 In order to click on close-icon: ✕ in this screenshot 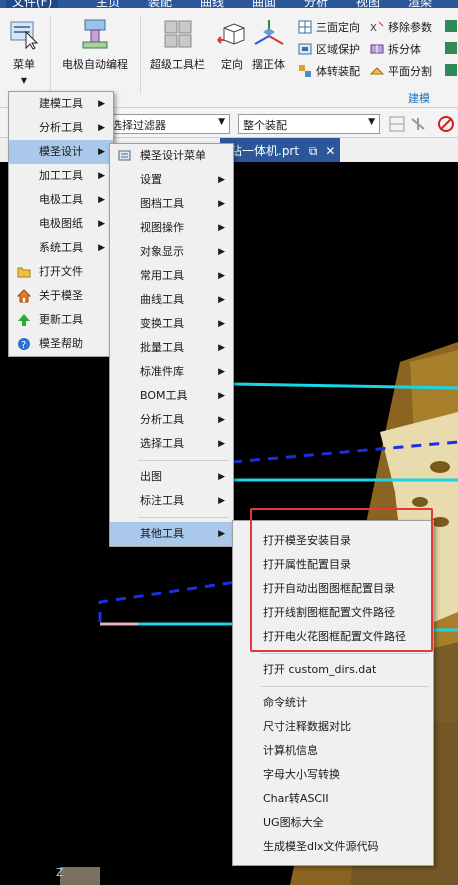, I will do `click(330, 151)`.